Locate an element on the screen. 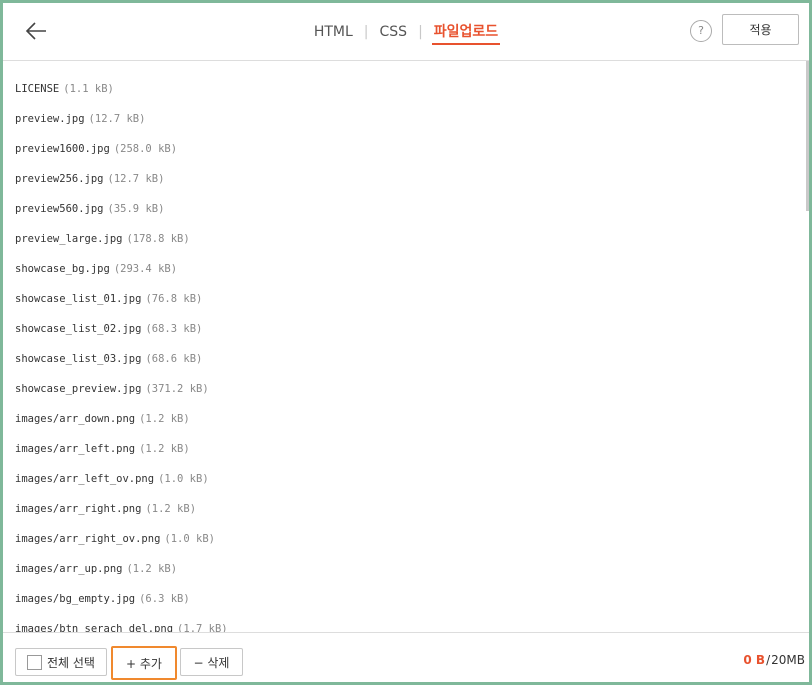 This screenshot has height=685, width=812. file-name: showcase_list_03.jpg is located at coordinates (78, 359).